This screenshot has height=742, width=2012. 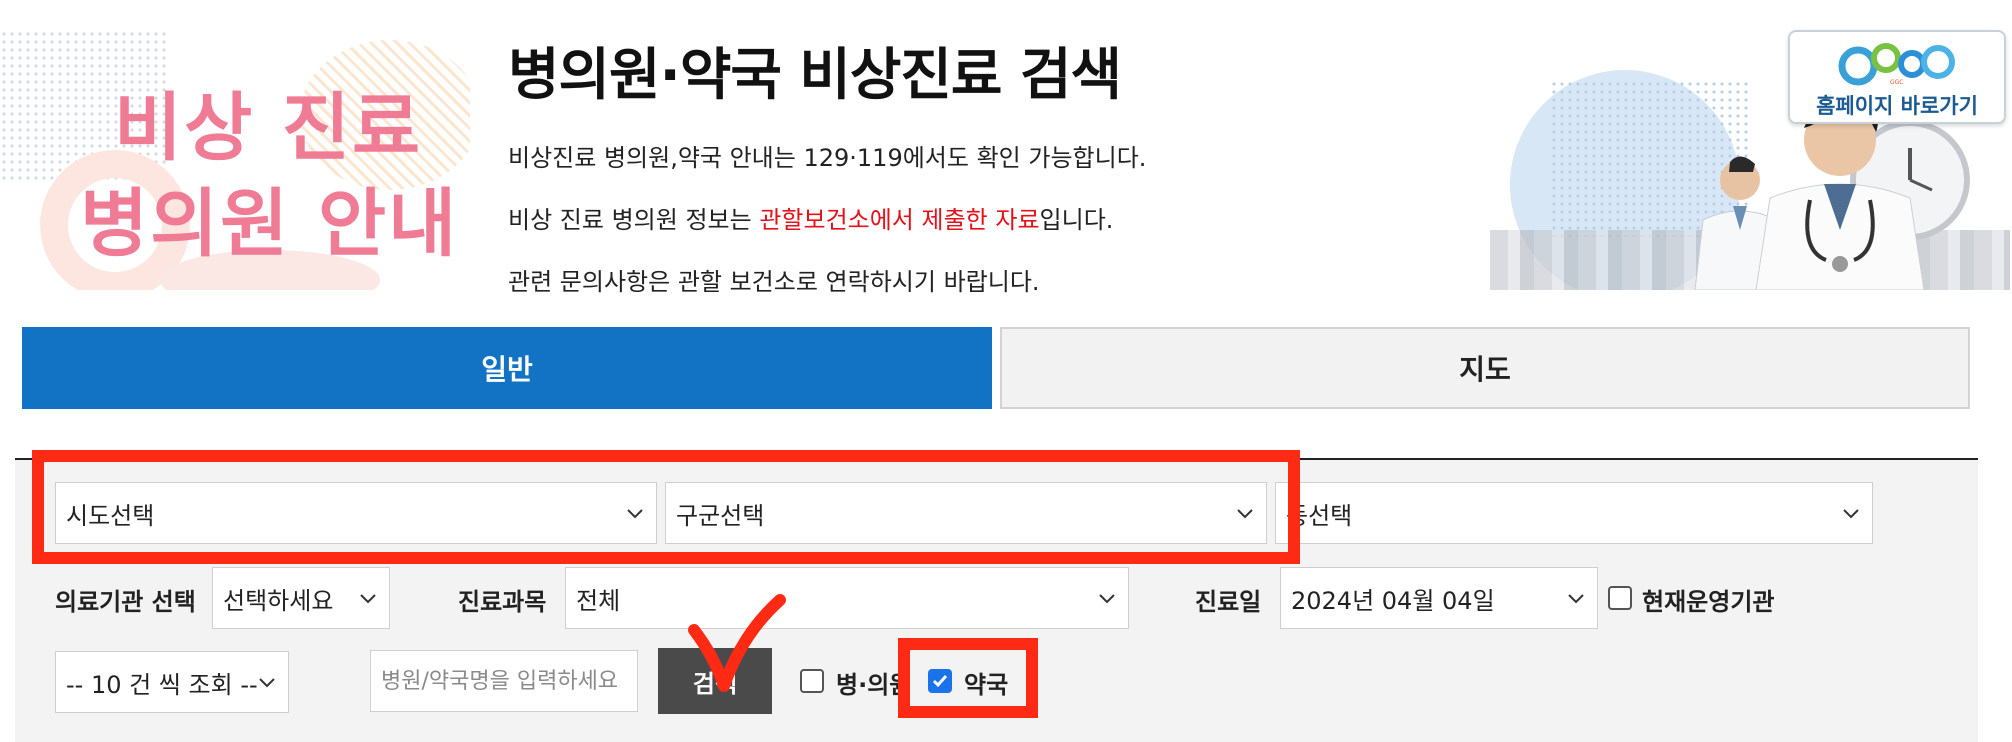 I want to click on department-select: 전체, so click(x=847, y=598).